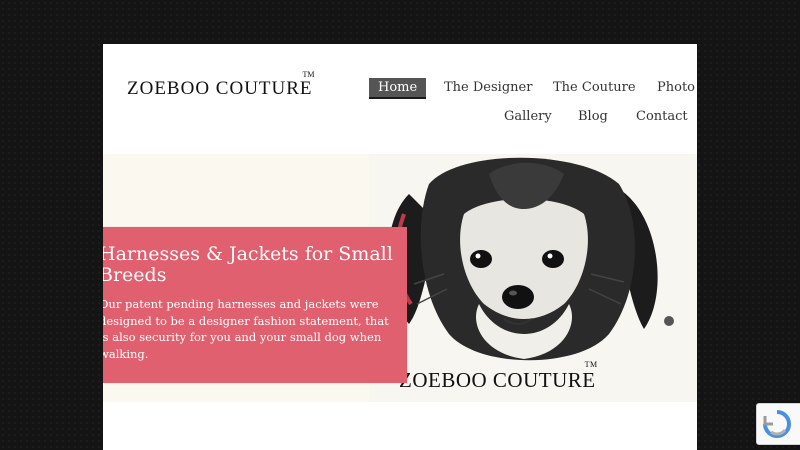 This screenshot has height=450, width=800. What do you see at coordinates (593, 116) in the screenshot?
I see `nav-item-blog: Blog` at bounding box center [593, 116].